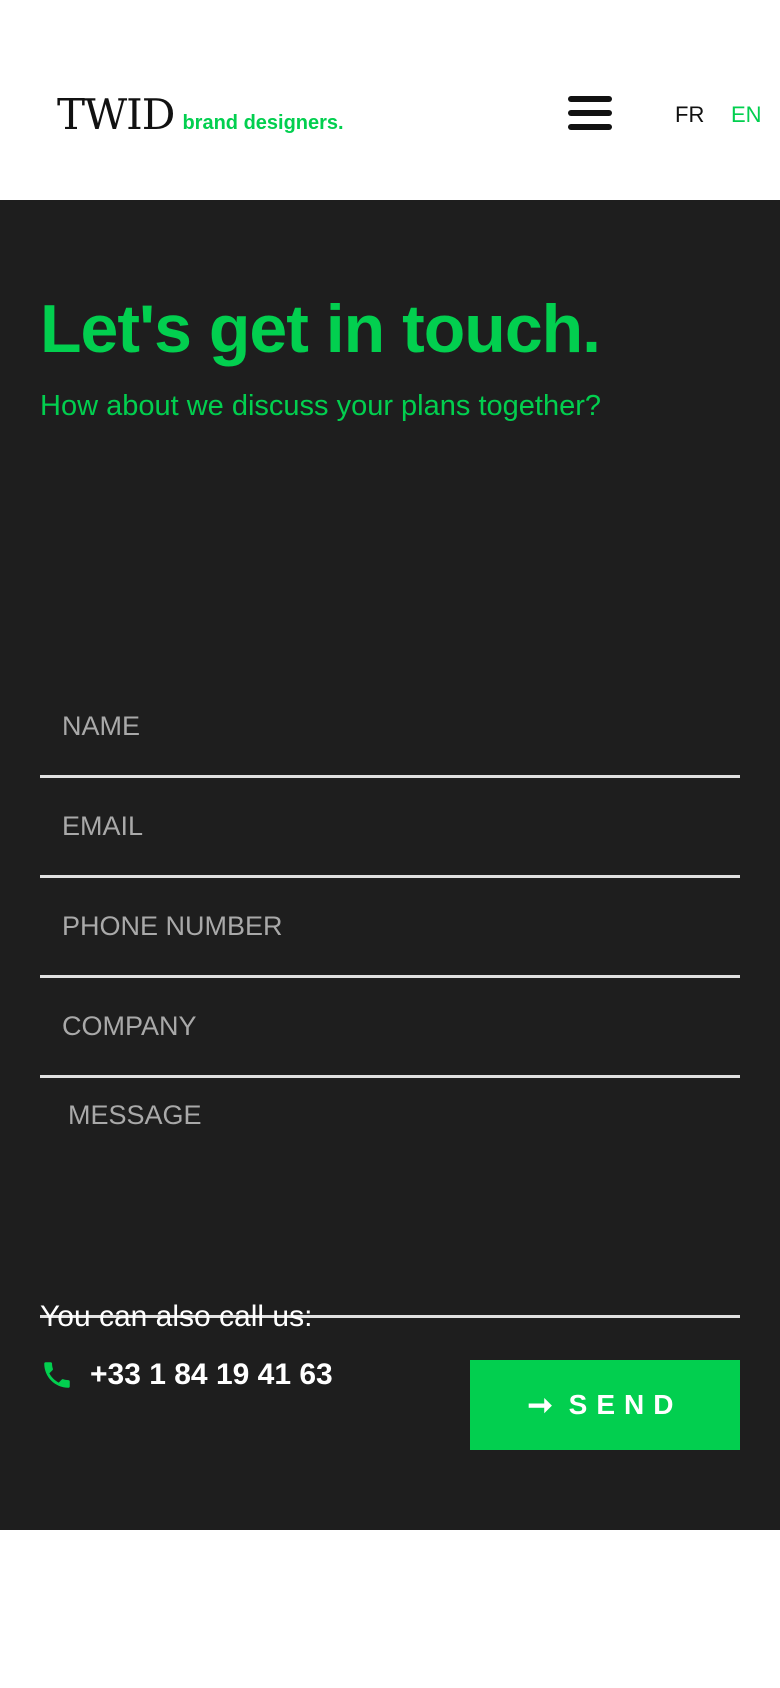 The height and width of the screenshot is (1688, 780). I want to click on arrow-right-icon: ➞, so click(540, 1405).